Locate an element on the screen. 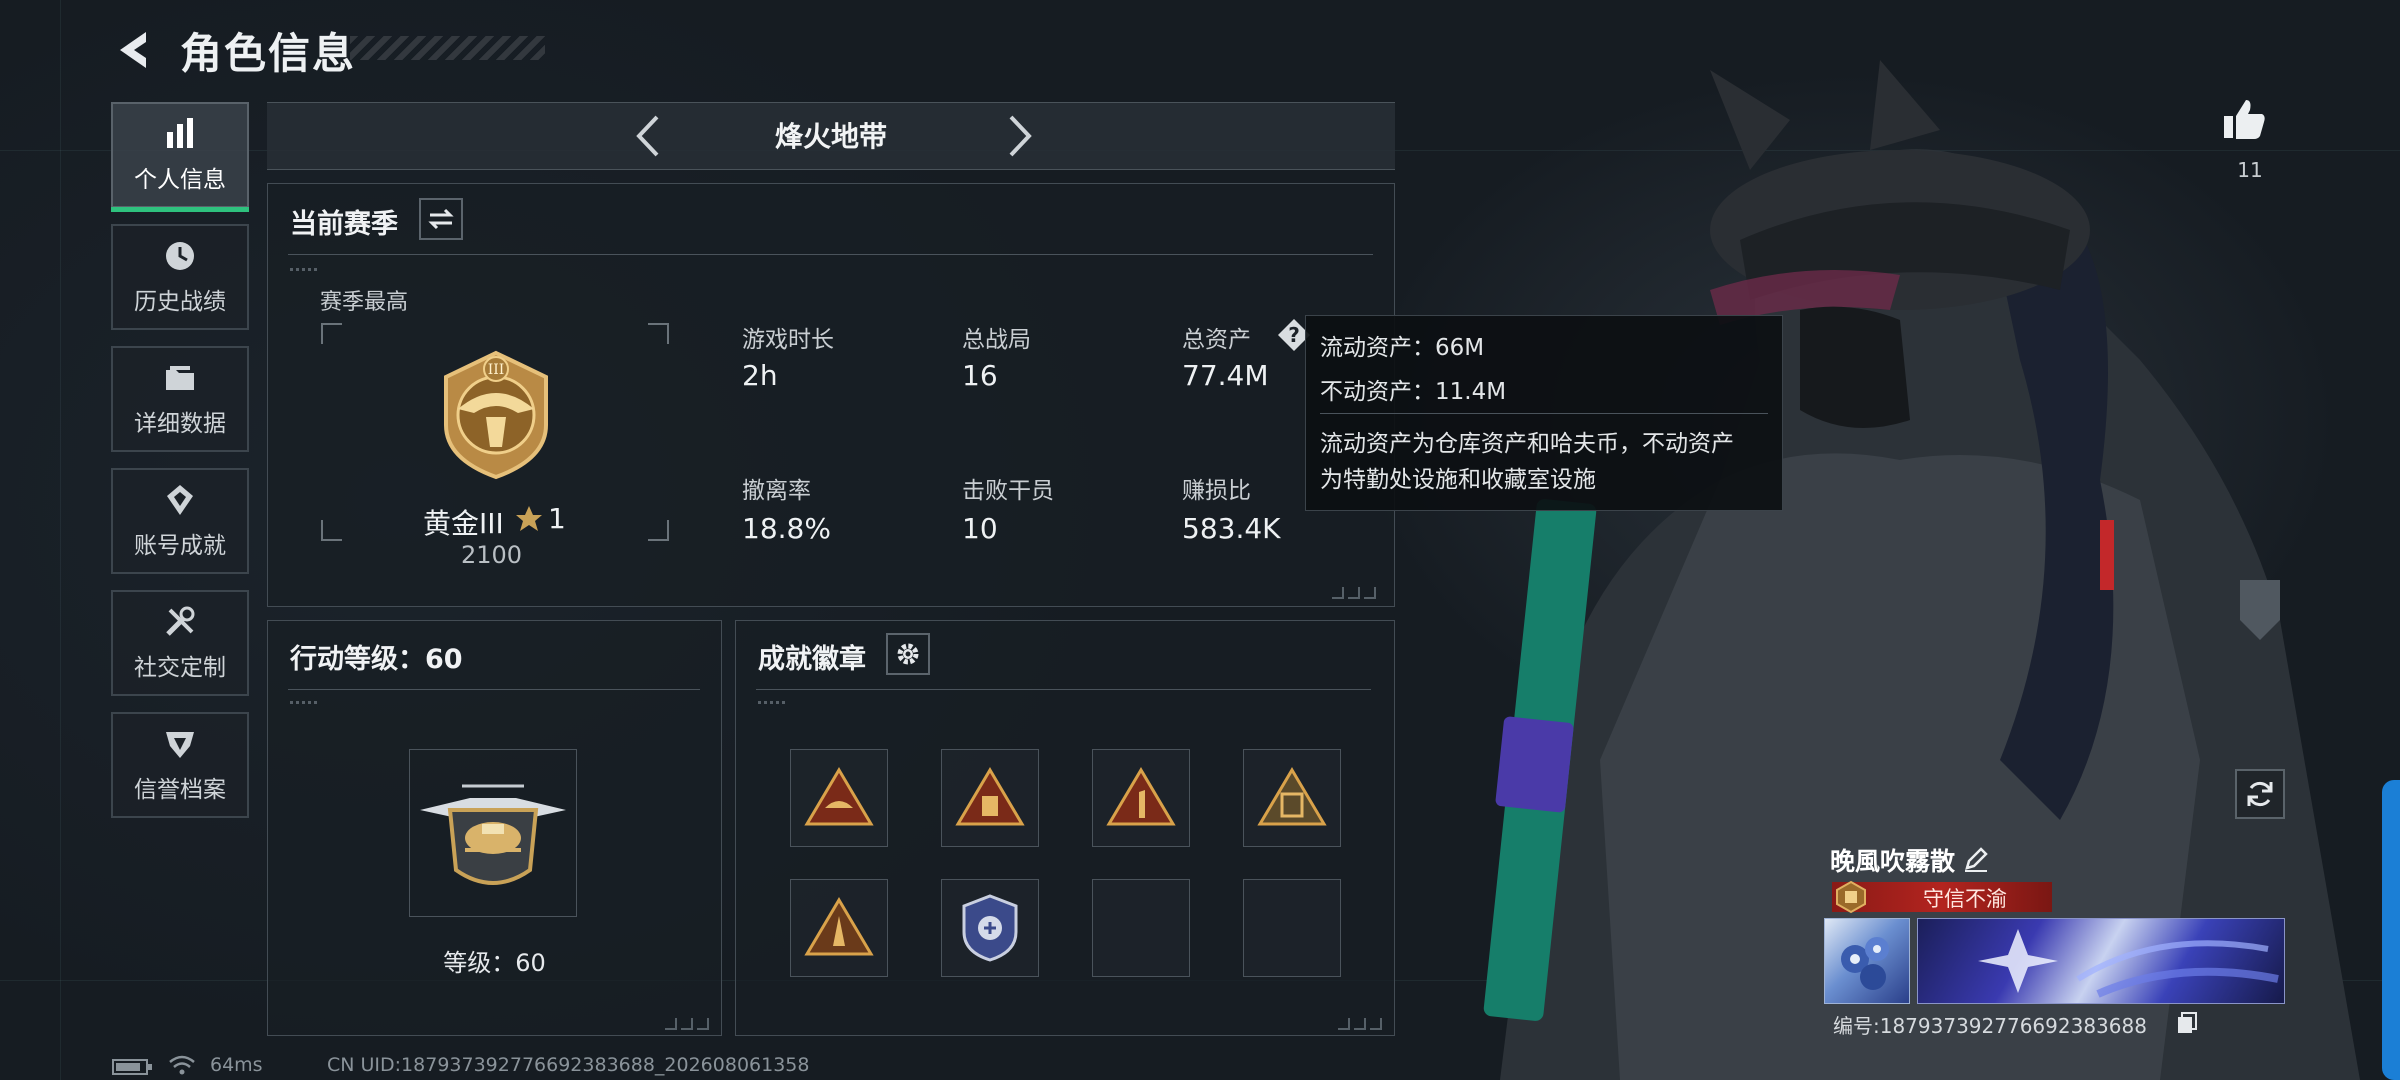 The height and width of the screenshot is (1080, 2400). sidebar-item-label: 个人信息 is located at coordinates (180, 180).